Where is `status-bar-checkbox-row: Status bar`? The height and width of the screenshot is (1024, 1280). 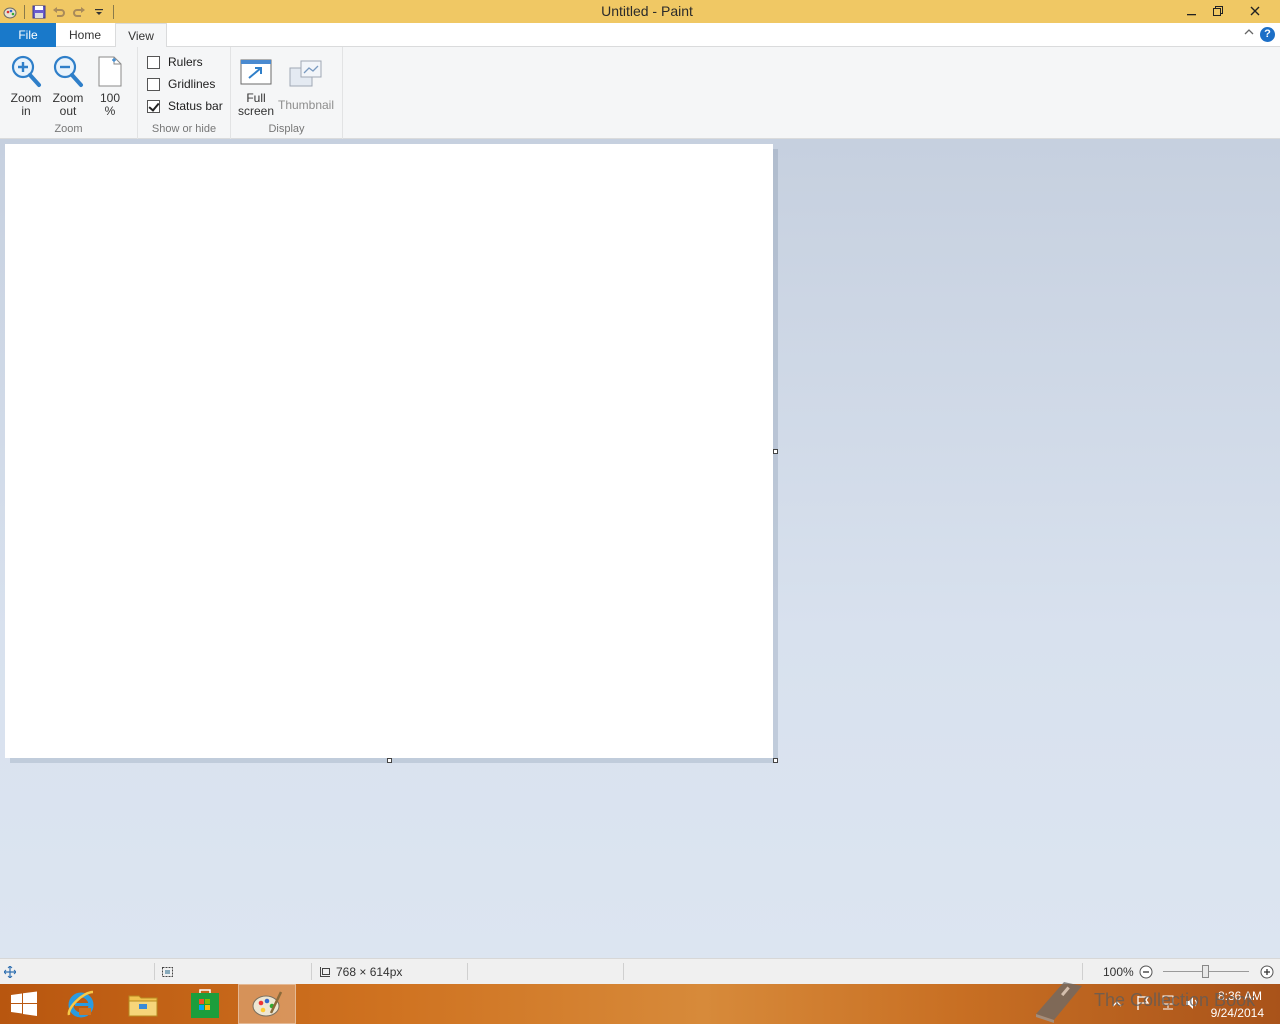 status-bar-checkbox-row: Status bar is located at coordinates (185, 106).